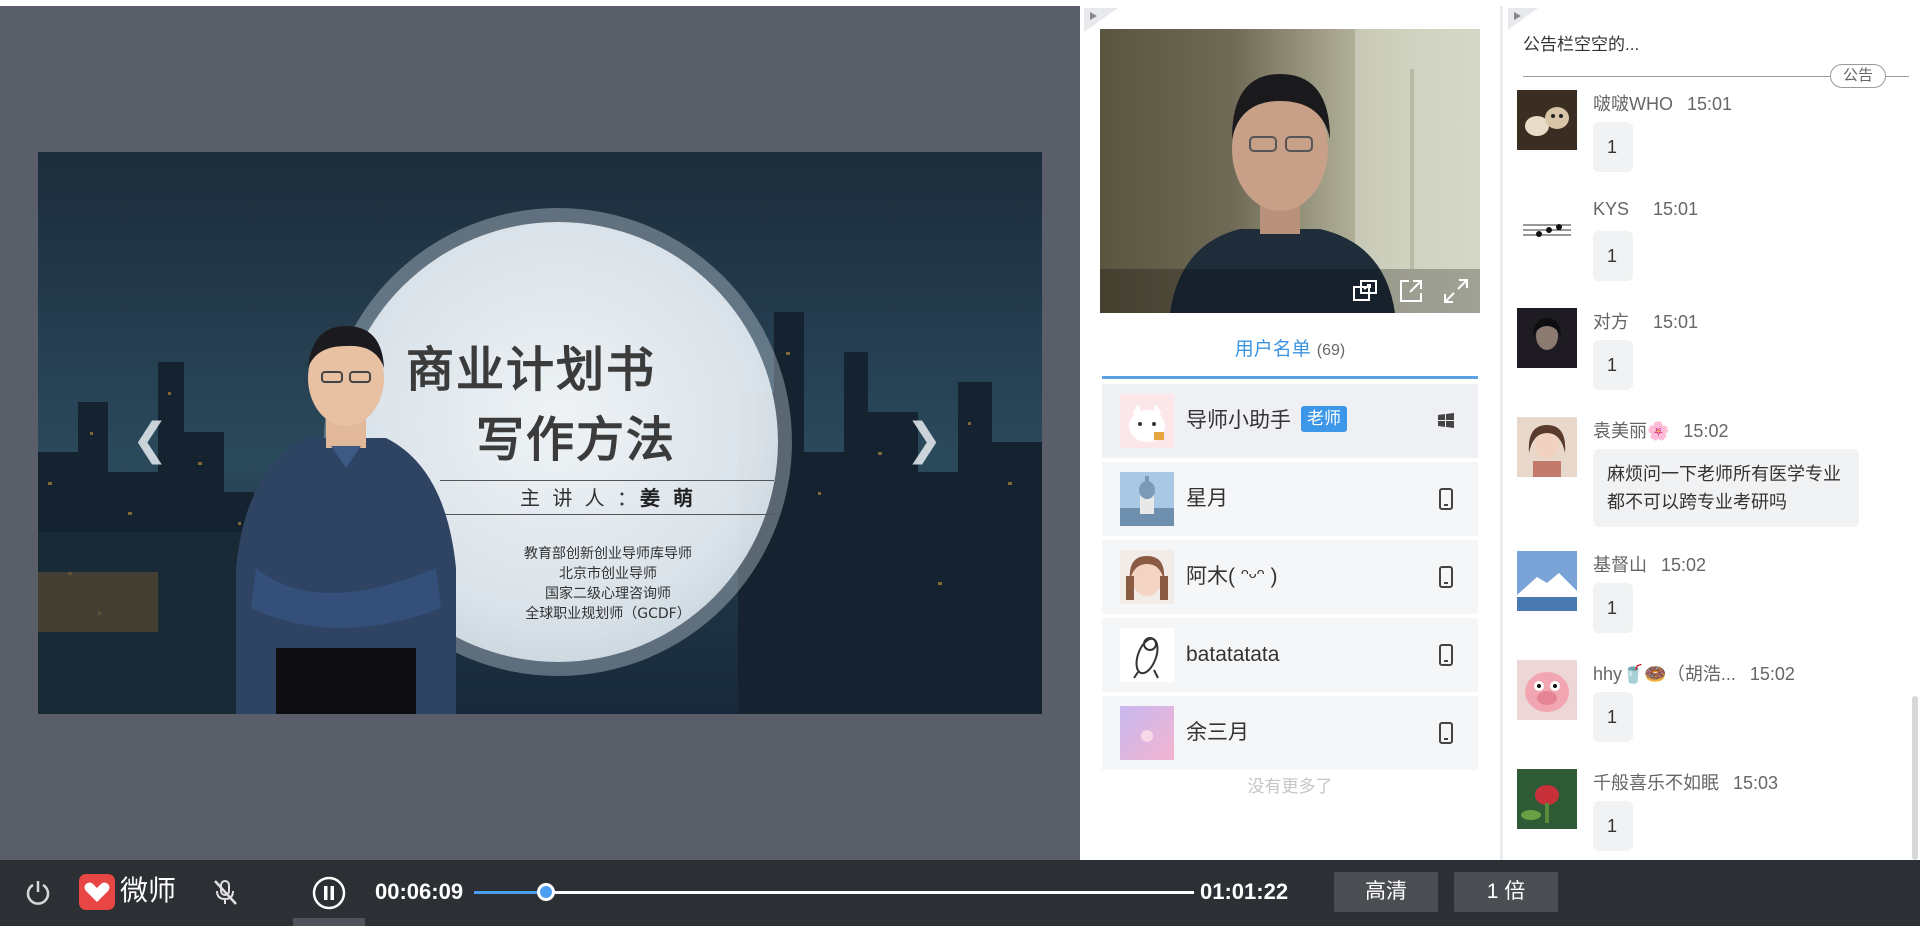  I want to click on bottom-scroll-thumb, so click(329, 922).